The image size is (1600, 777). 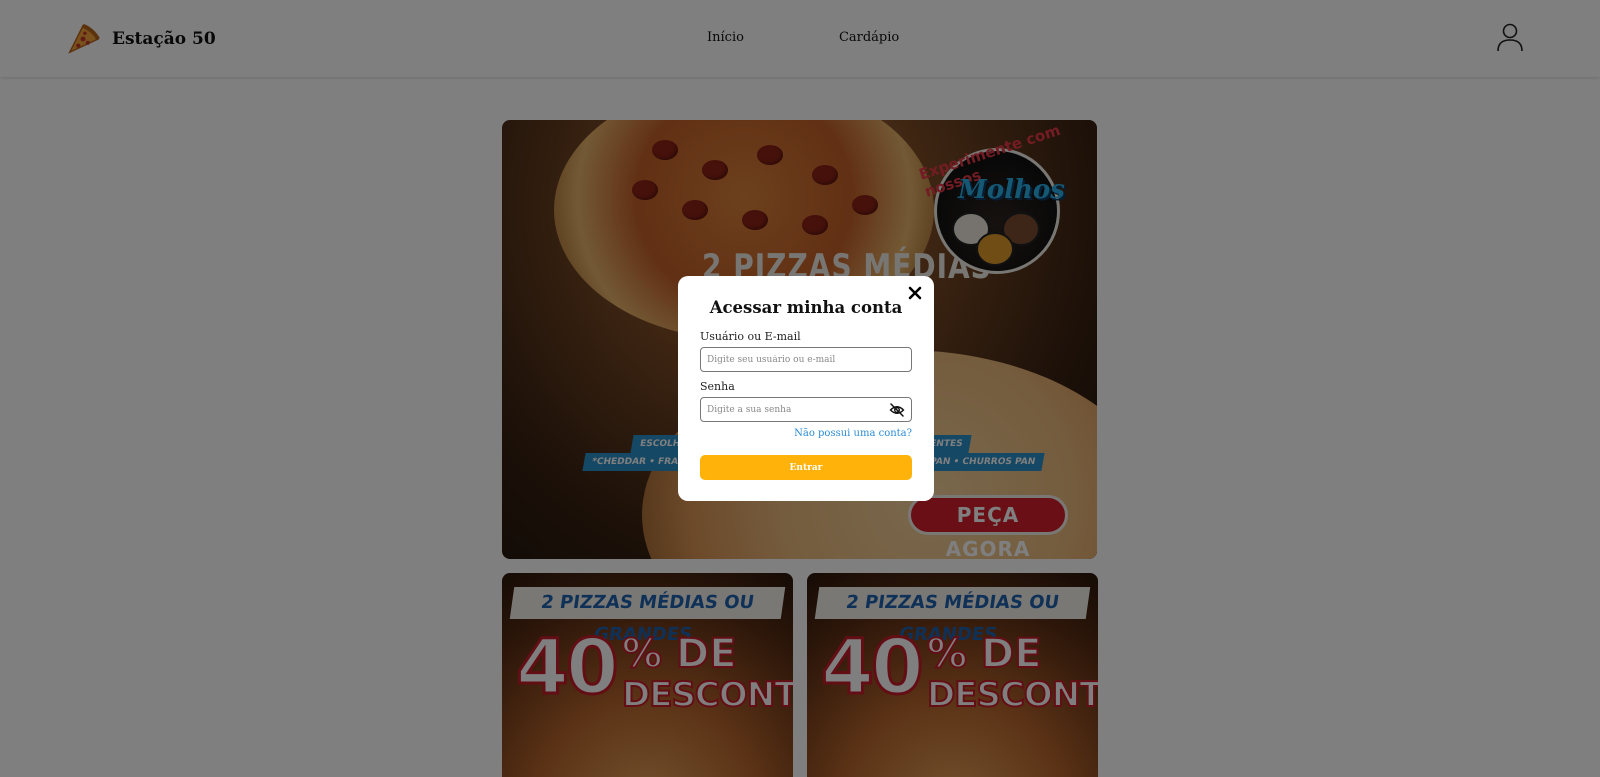 I want to click on modal-title: Acessar minha conta, so click(x=806, y=307).